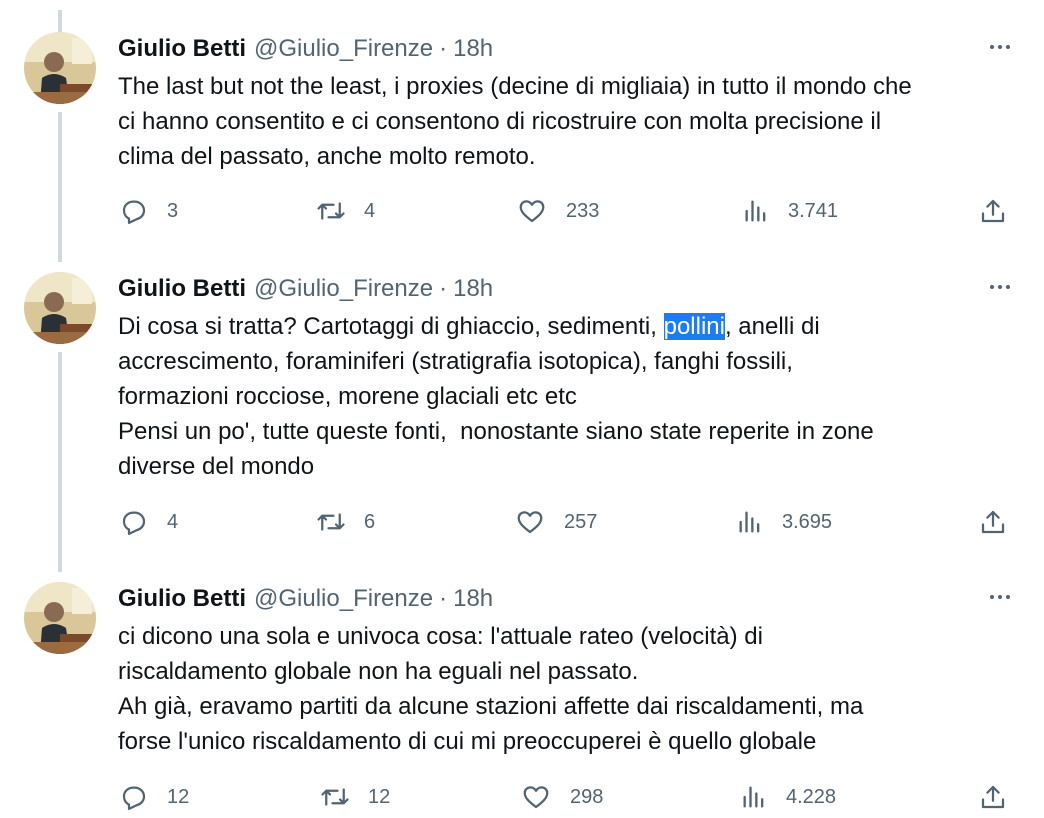 This screenshot has width=1044, height=818. I want to click on retweet-count: 4, so click(370, 210).